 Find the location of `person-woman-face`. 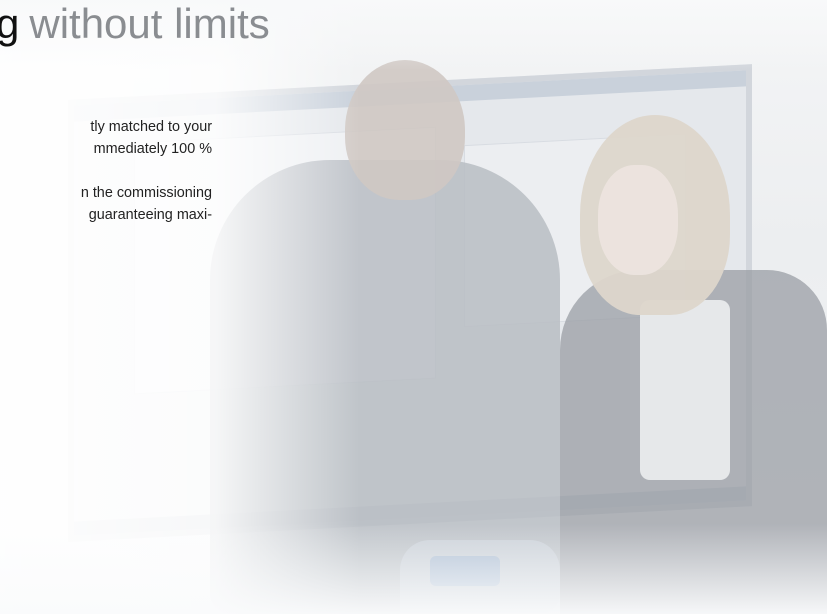

person-woman-face is located at coordinates (638, 220).